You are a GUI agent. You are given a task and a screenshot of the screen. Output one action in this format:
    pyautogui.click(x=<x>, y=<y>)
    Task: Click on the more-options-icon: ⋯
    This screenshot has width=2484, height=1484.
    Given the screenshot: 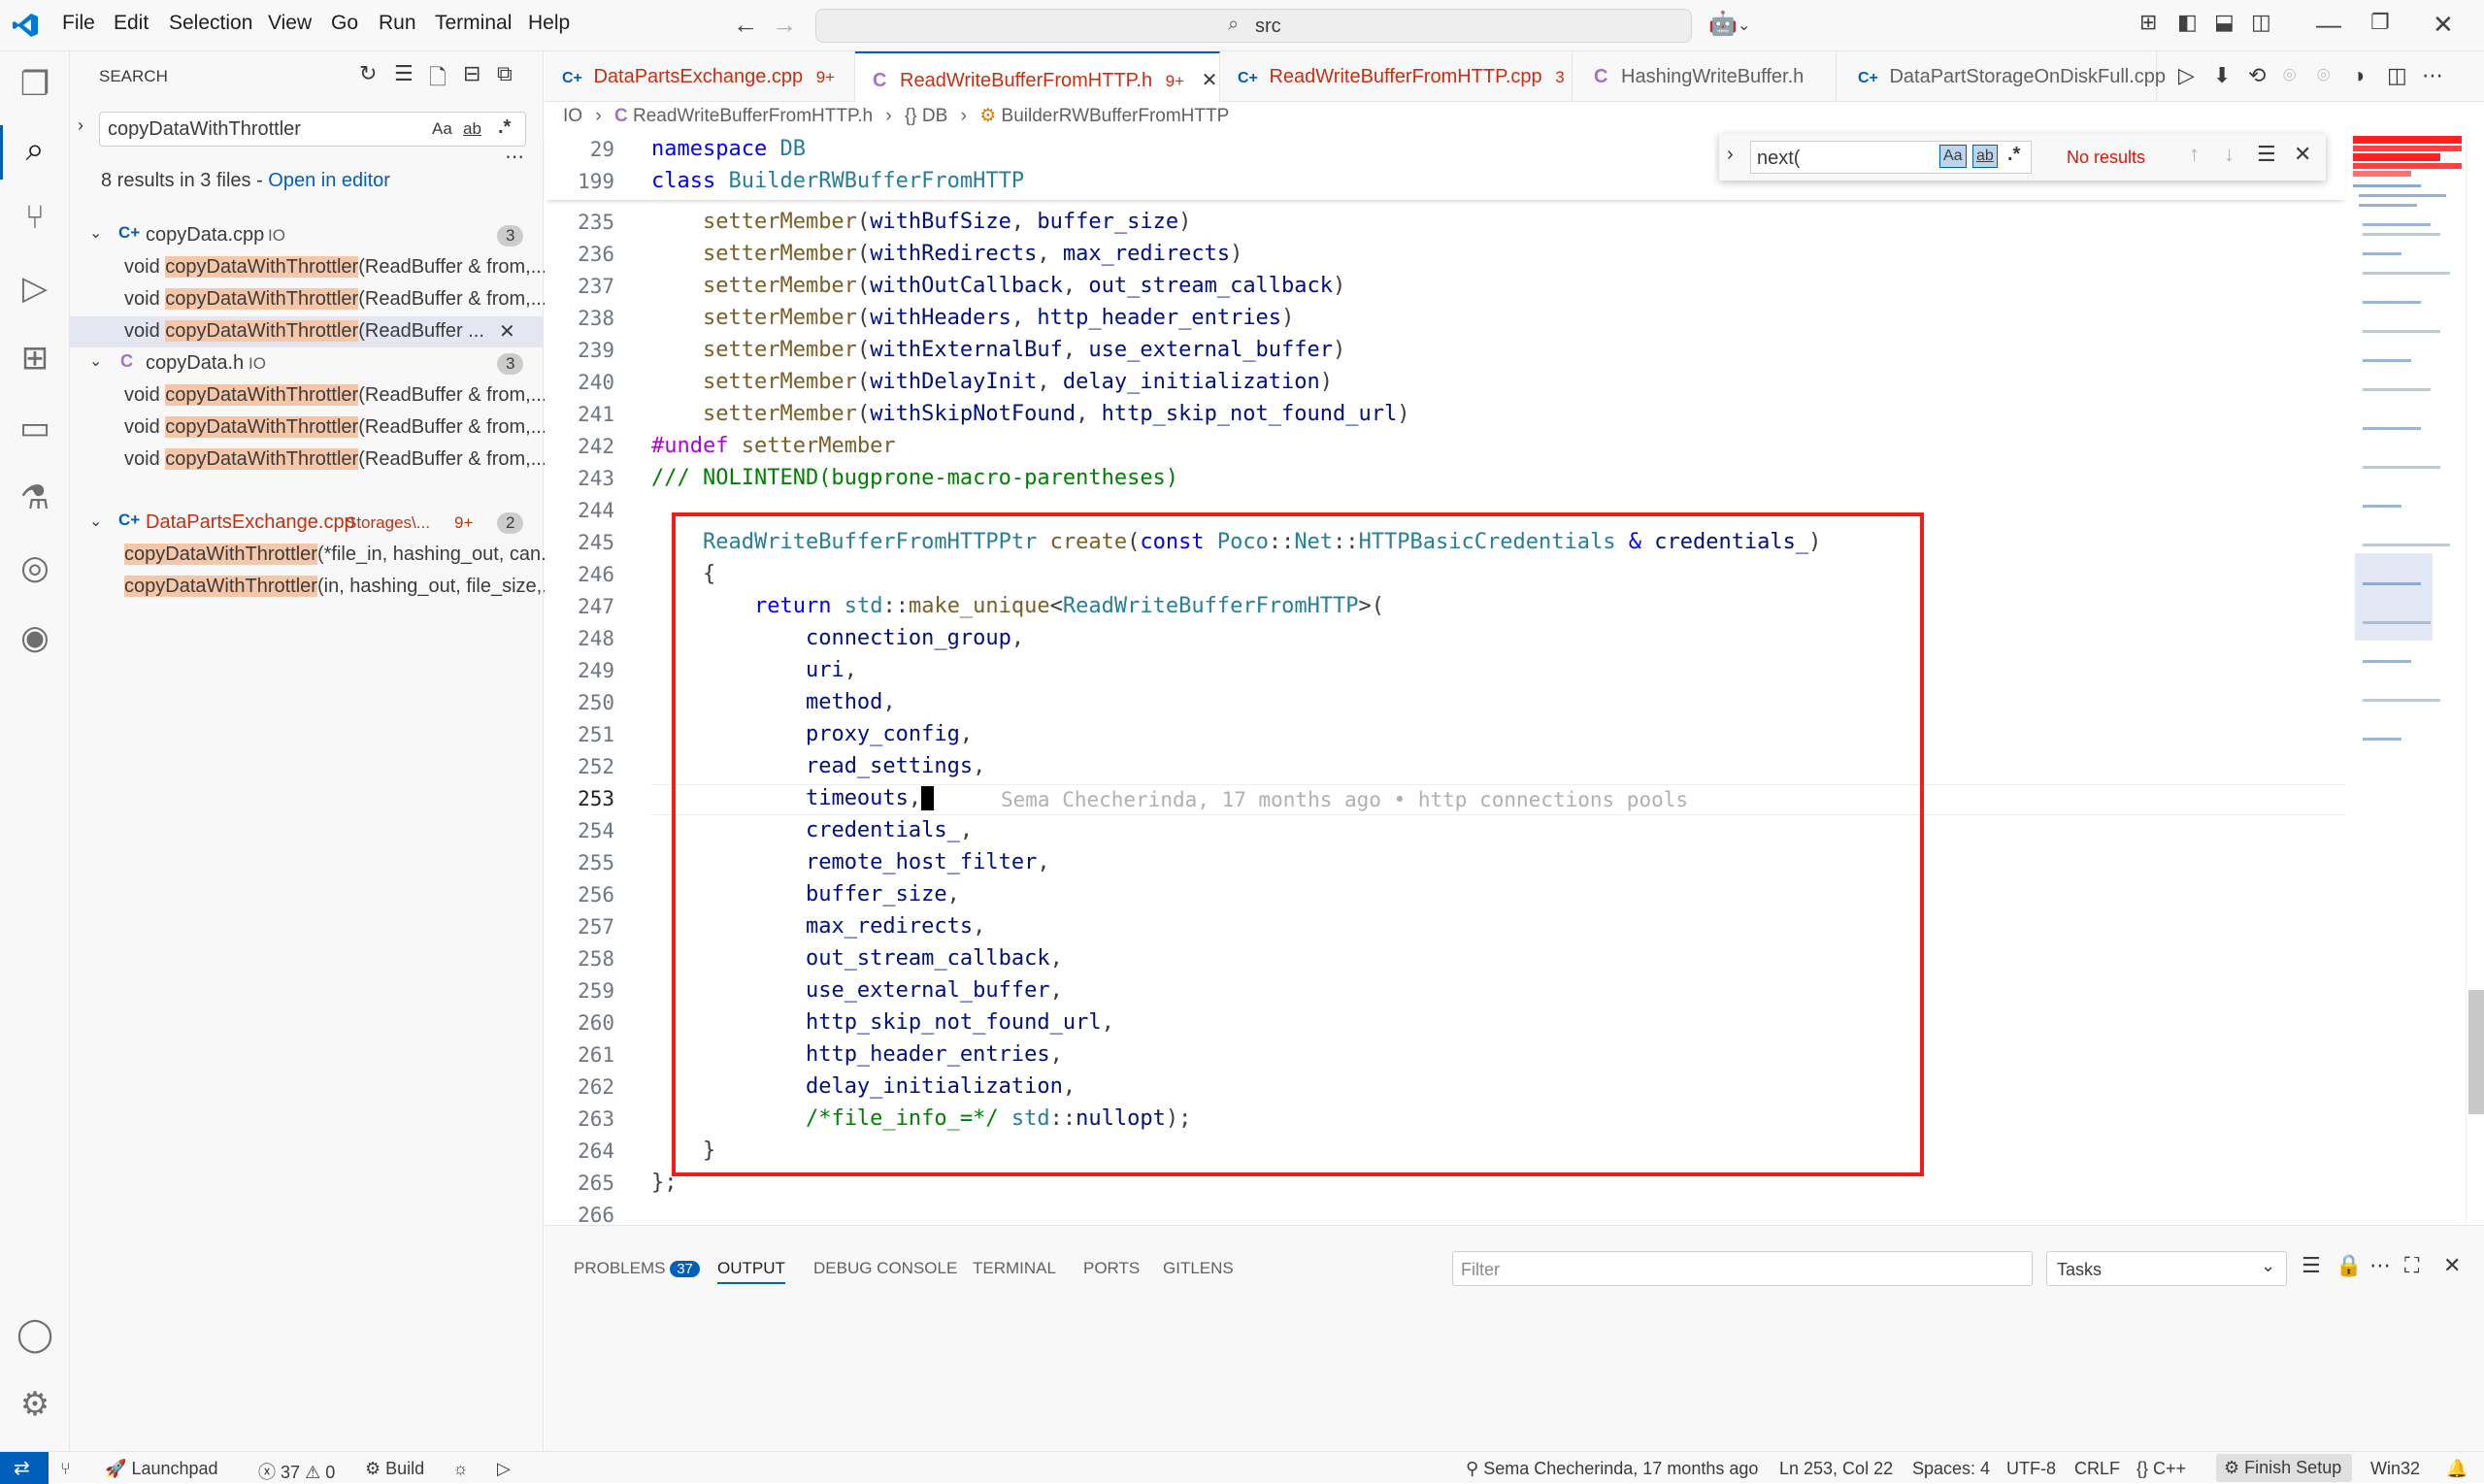 What is the action you would take?
    pyautogui.click(x=514, y=157)
    